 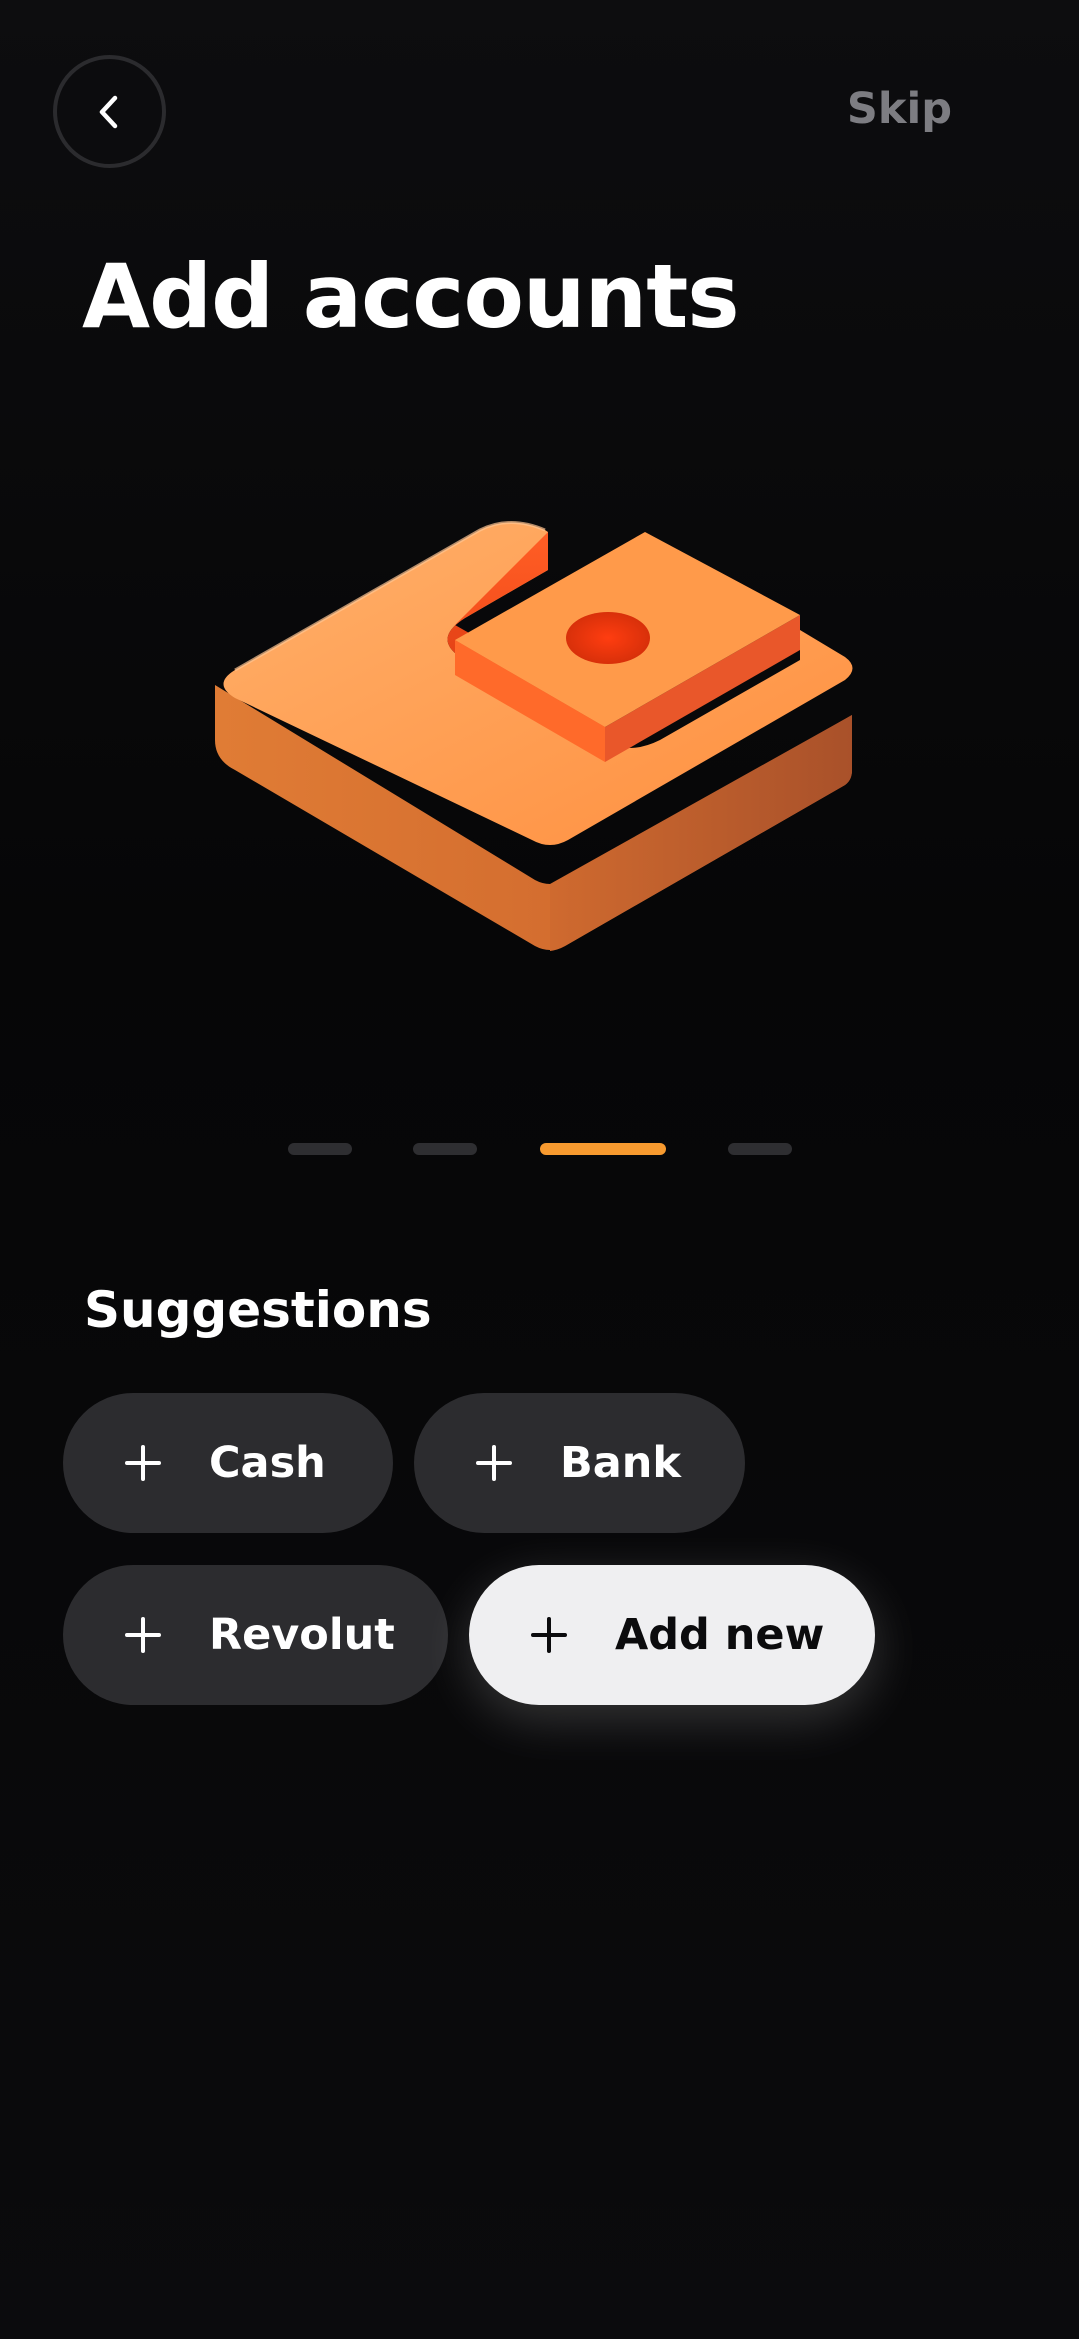 I want to click on suggestion-chip-bank: Bank, so click(x=579, y=1463).